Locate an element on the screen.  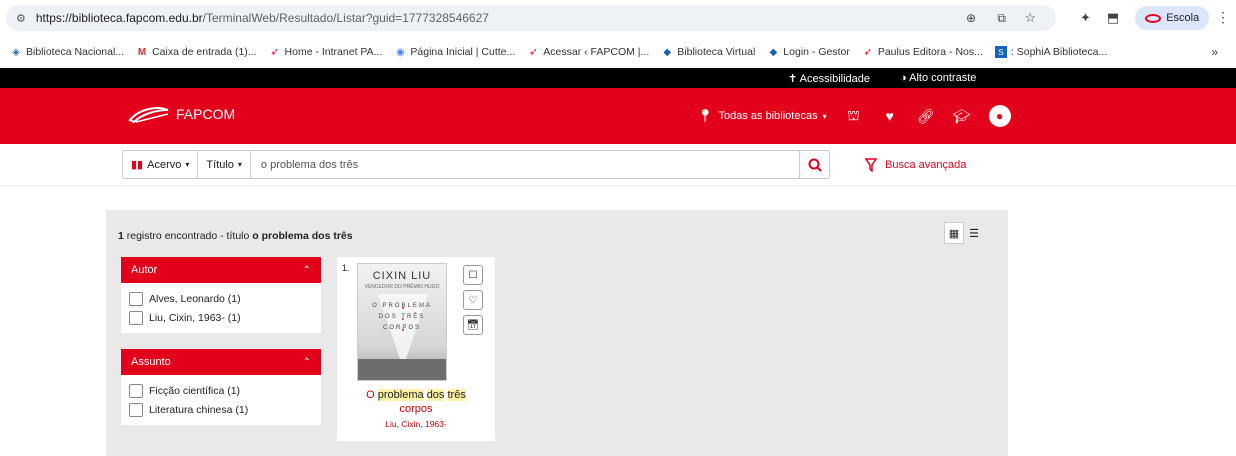
search-button is located at coordinates (814, 164).